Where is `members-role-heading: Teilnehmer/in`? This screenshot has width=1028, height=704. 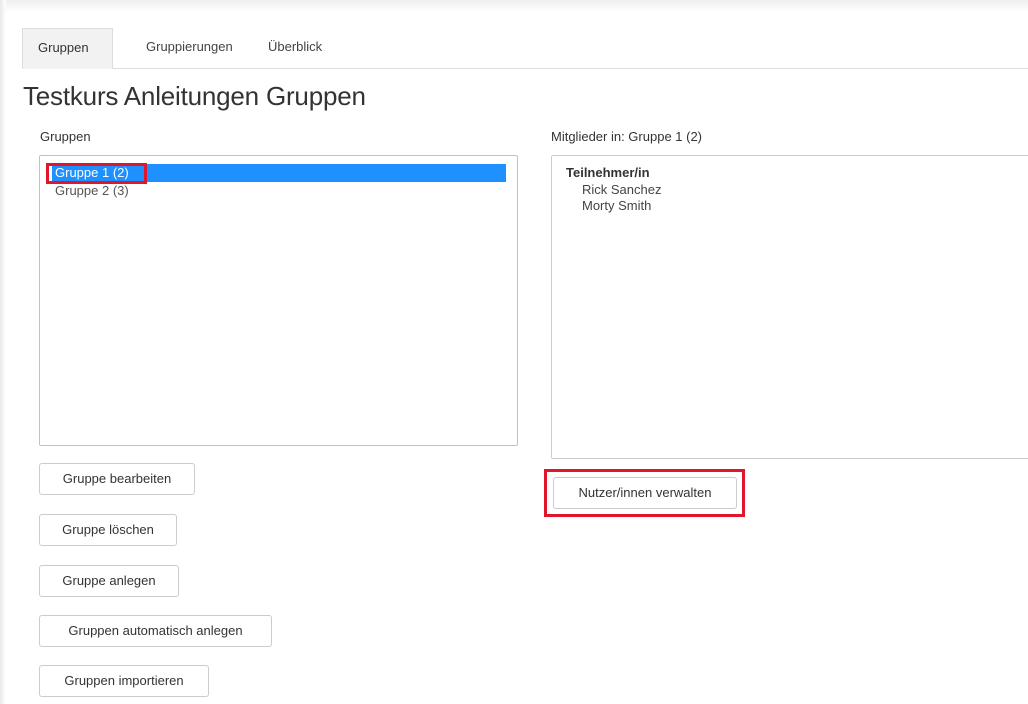 members-role-heading: Teilnehmer/in is located at coordinates (608, 172).